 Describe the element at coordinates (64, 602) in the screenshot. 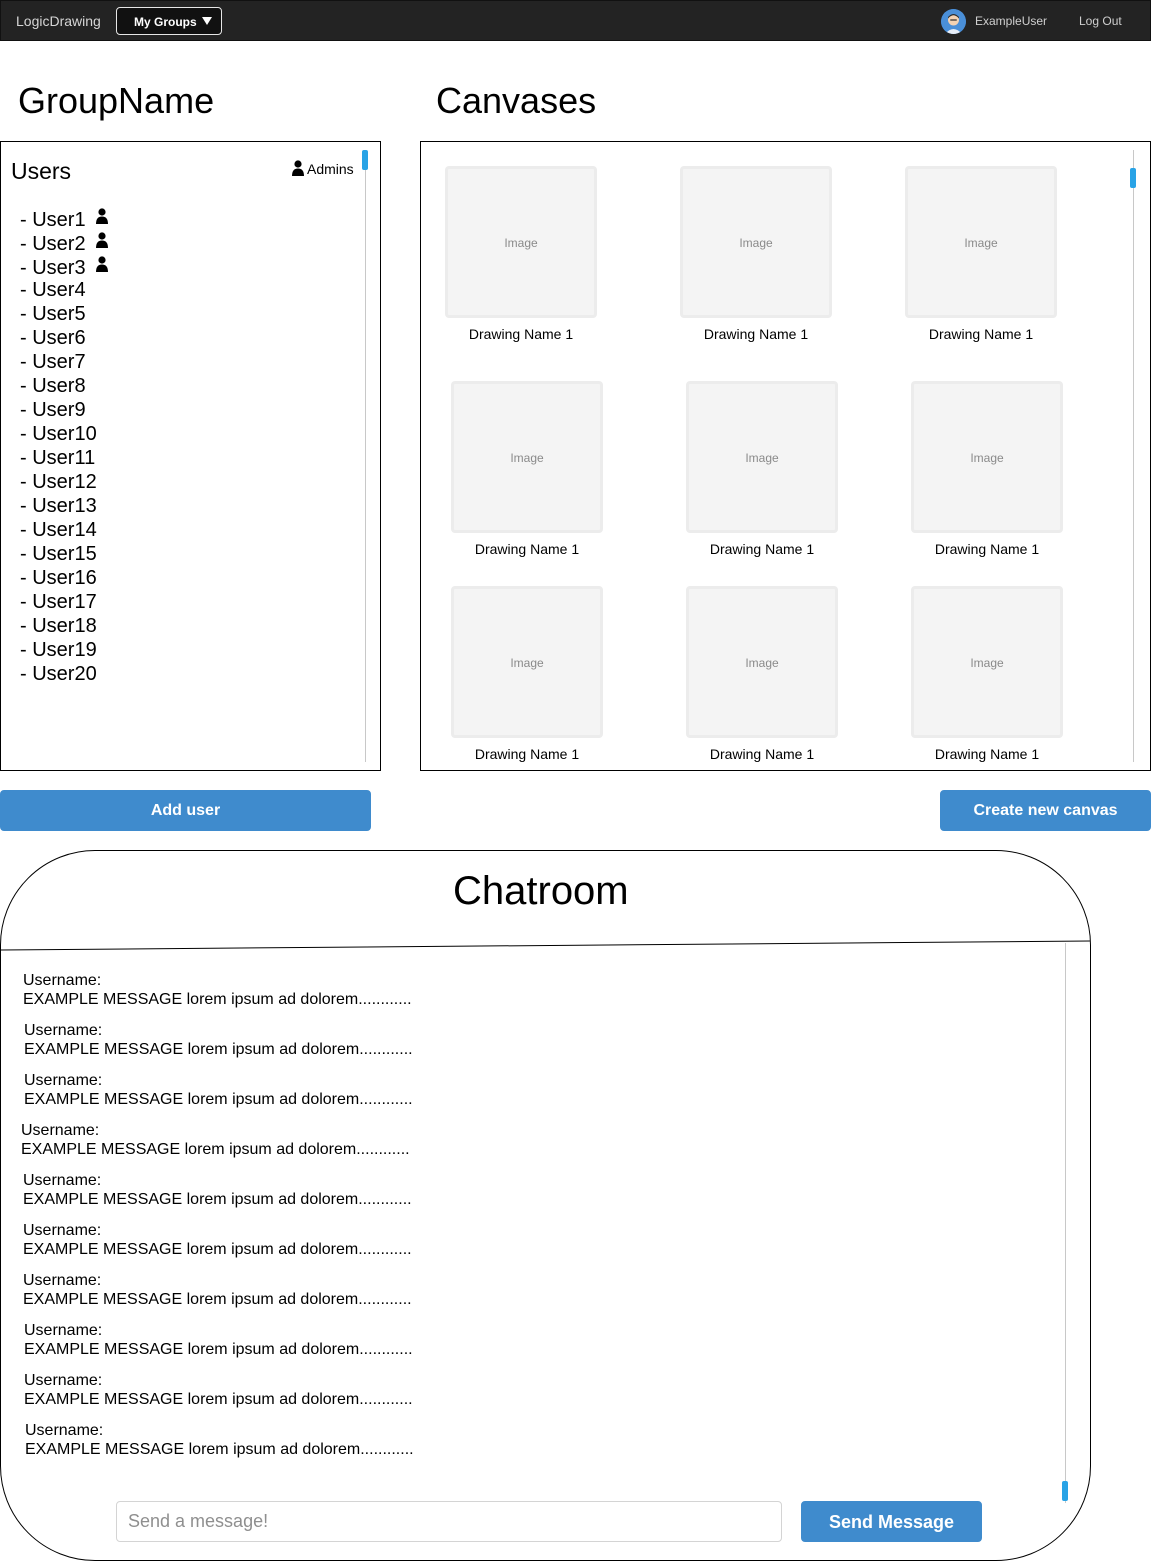

I see `user-list-item: - User17` at that location.